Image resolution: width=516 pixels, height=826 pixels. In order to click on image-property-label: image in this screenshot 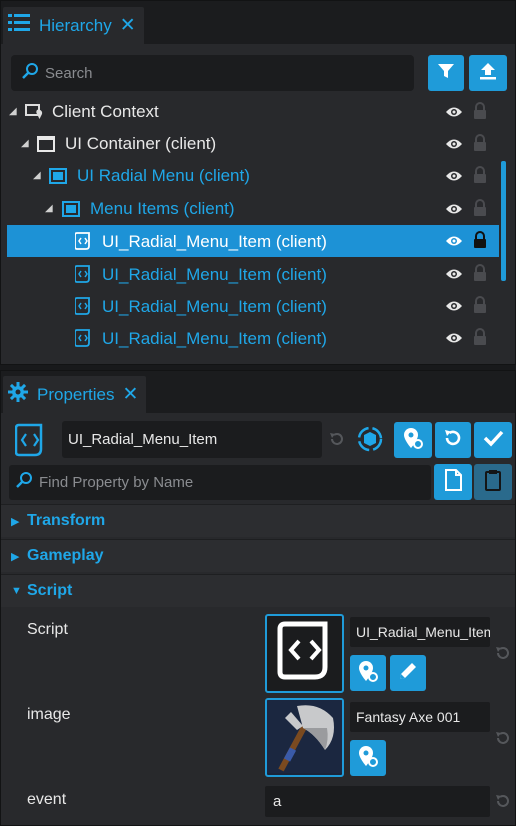, I will do `click(49, 714)`.